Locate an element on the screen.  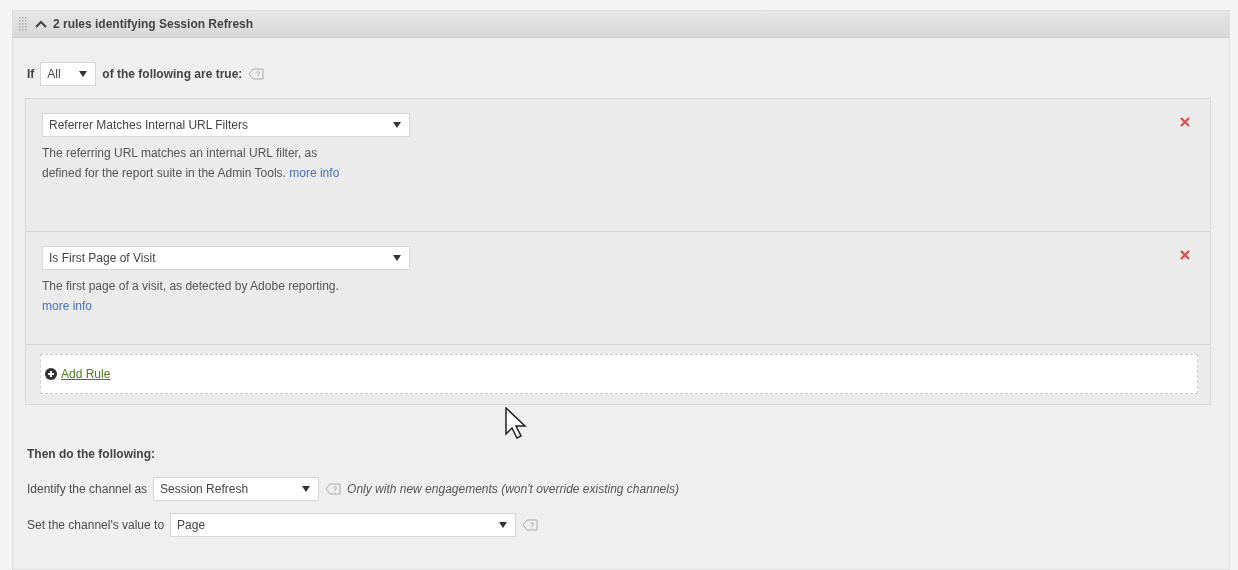
chevron-icon is located at coordinates (41, 24).